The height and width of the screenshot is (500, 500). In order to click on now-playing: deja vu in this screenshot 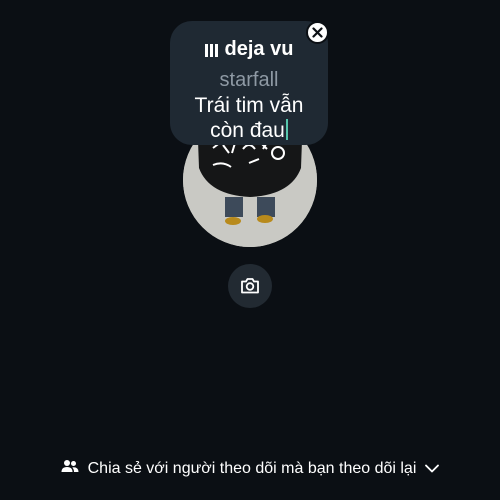, I will do `click(249, 50)`.